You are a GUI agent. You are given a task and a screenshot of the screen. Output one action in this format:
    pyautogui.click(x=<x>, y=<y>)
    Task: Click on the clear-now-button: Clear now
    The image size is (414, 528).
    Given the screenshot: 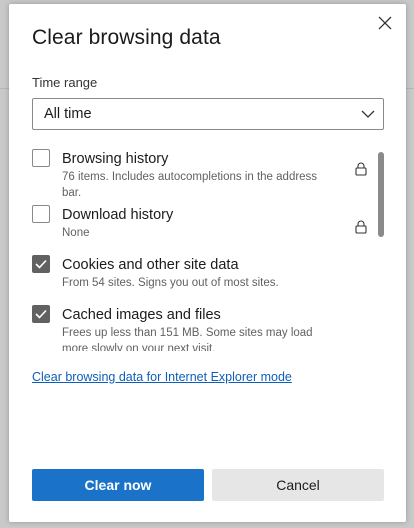 What is the action you would take?
    pyautogui.click(x=118, y=485)
    